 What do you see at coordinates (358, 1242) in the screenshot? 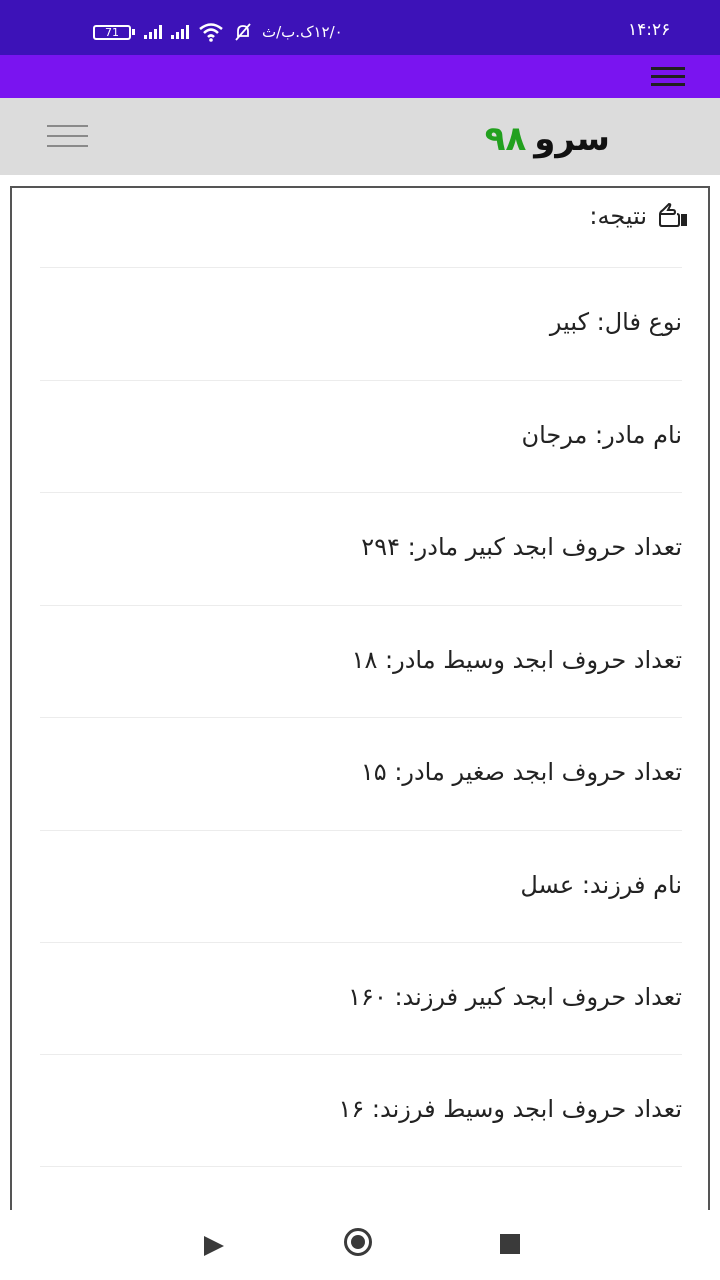
I see `home-circle-icon` at bounding box center [358, 1242].